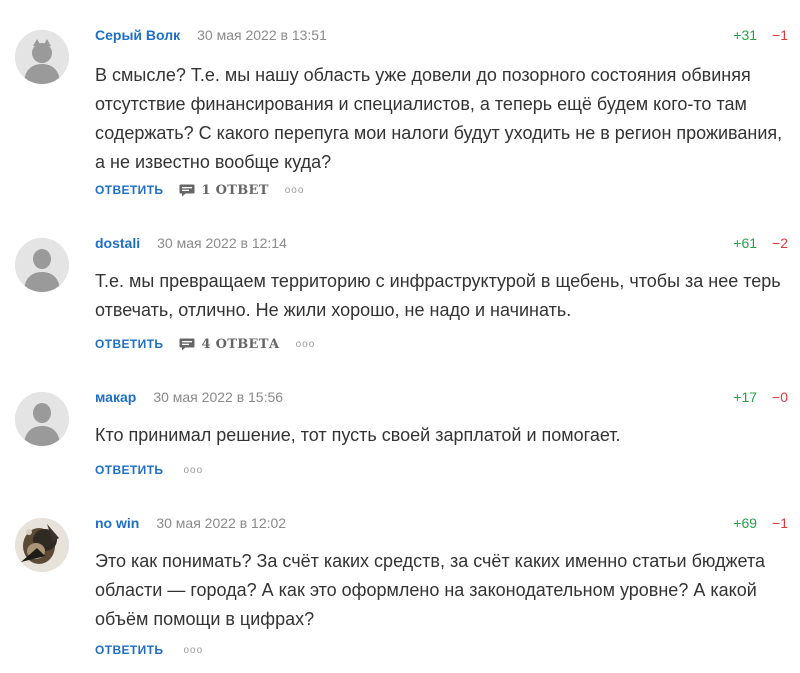 The image size is (800, 673). I want to click on comment-rating: +17 −0, so click(760, 397).